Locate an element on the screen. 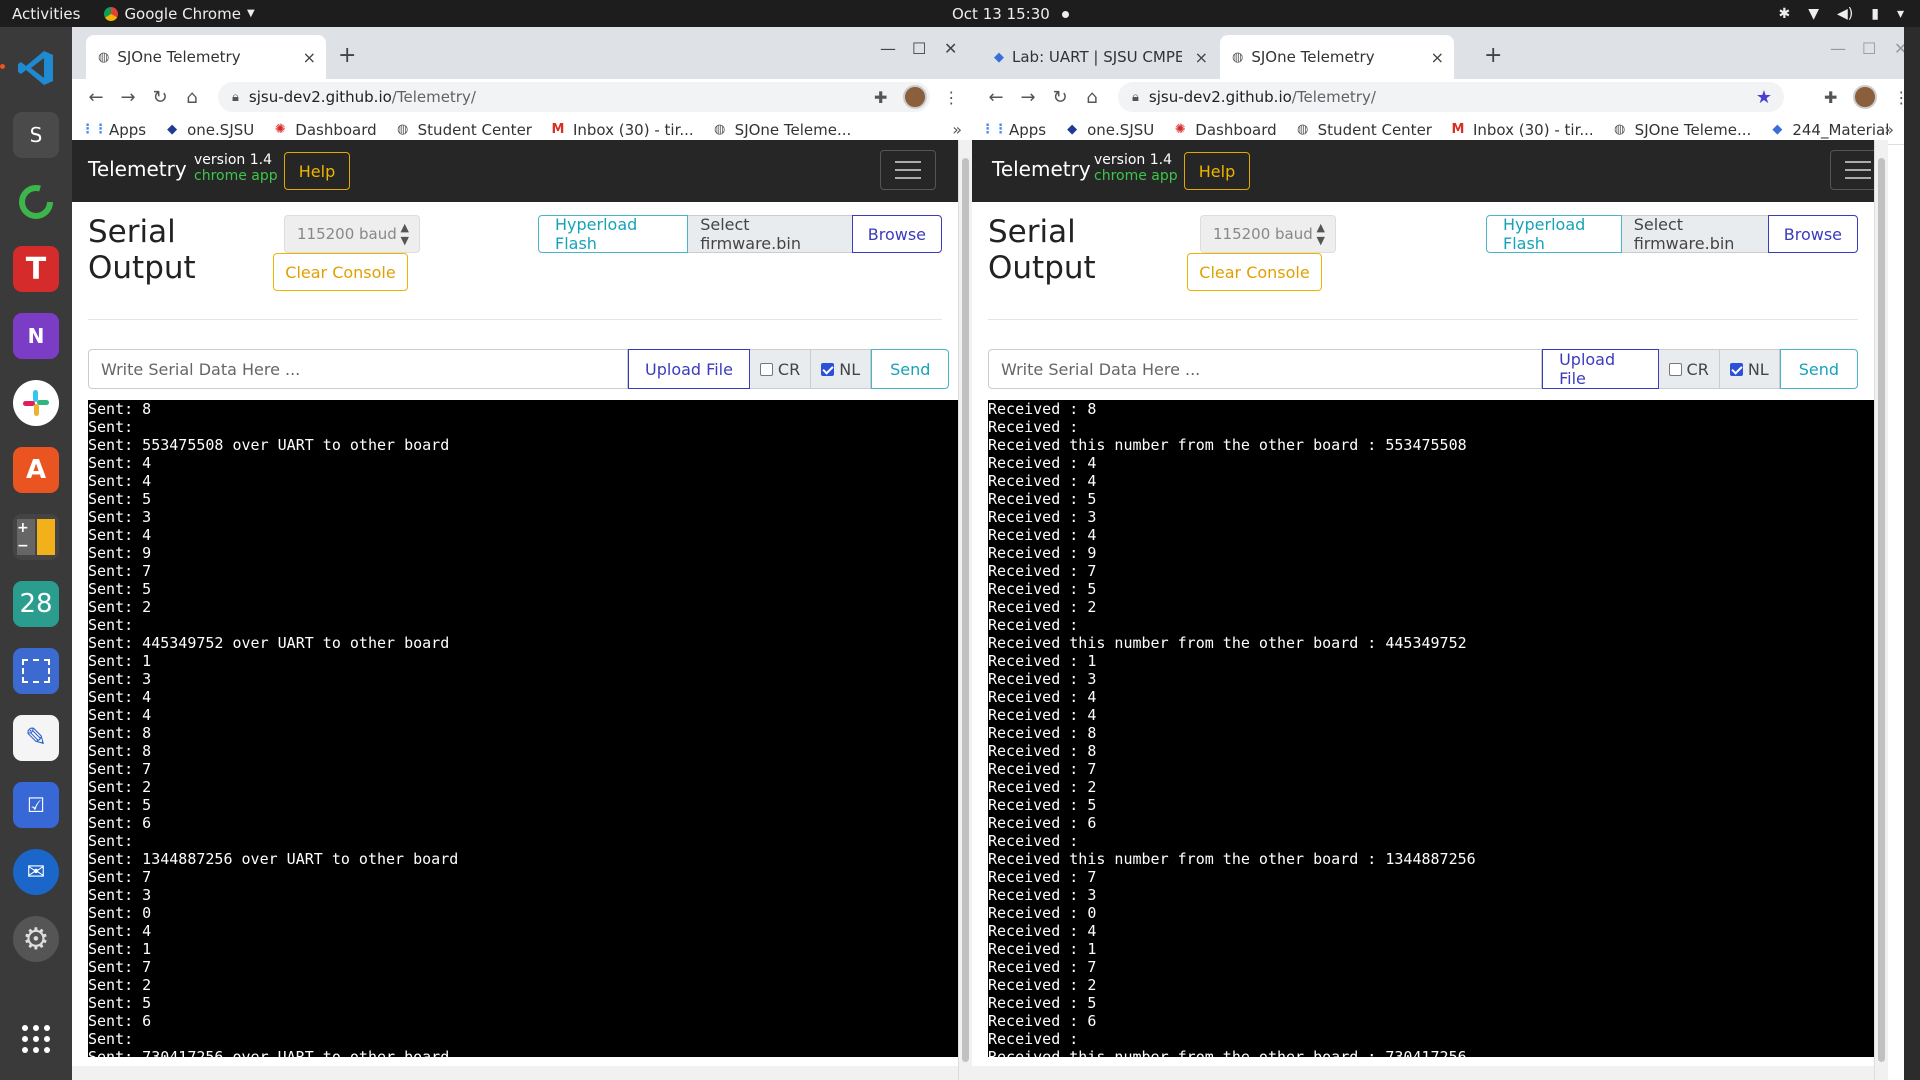 The width and height of the screenshot is (1920, 1080). calculator-icon: + − is located at coordinates (36, 537).